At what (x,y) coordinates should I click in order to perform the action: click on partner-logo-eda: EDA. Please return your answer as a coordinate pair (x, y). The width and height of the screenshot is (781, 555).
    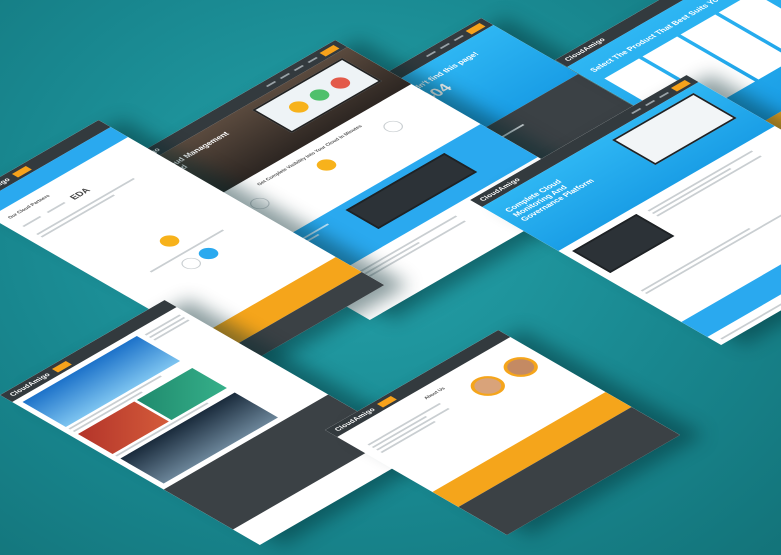
    Looking at the image, I should click on (80, 193).